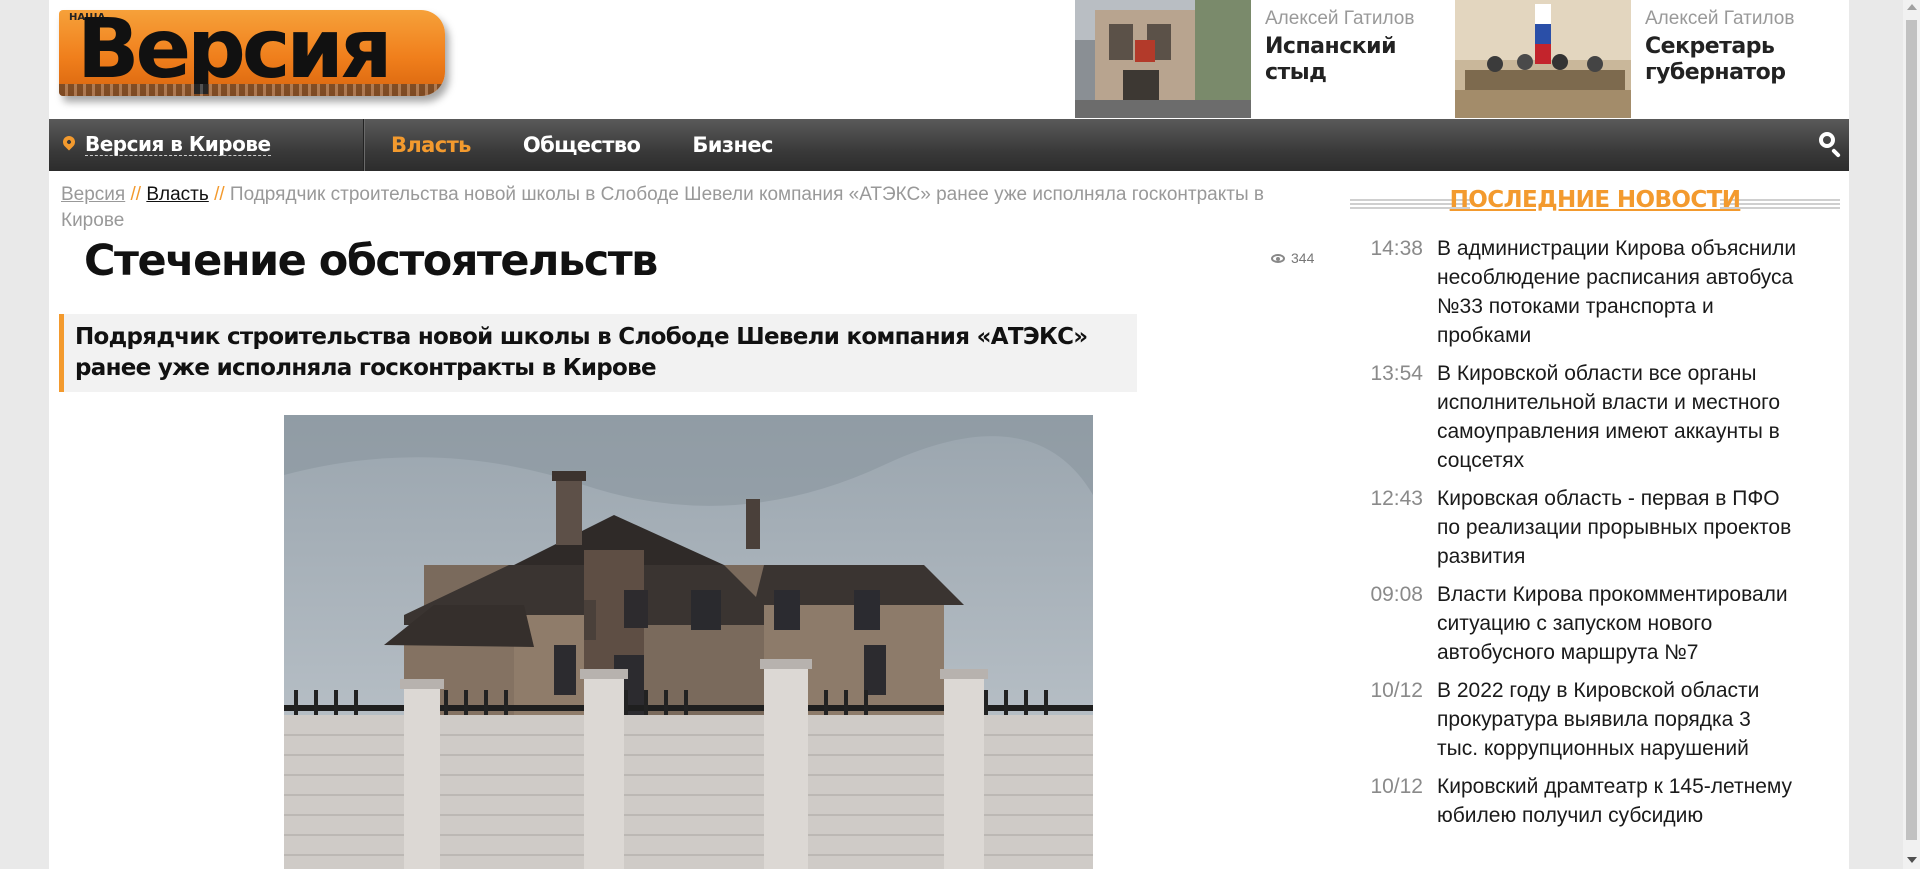 This screenshot has height=869, width=1920. Describe the element at coordinates (732, 145) in the screenshot. I see `nav-item-biznes: Бизнес` at that location.